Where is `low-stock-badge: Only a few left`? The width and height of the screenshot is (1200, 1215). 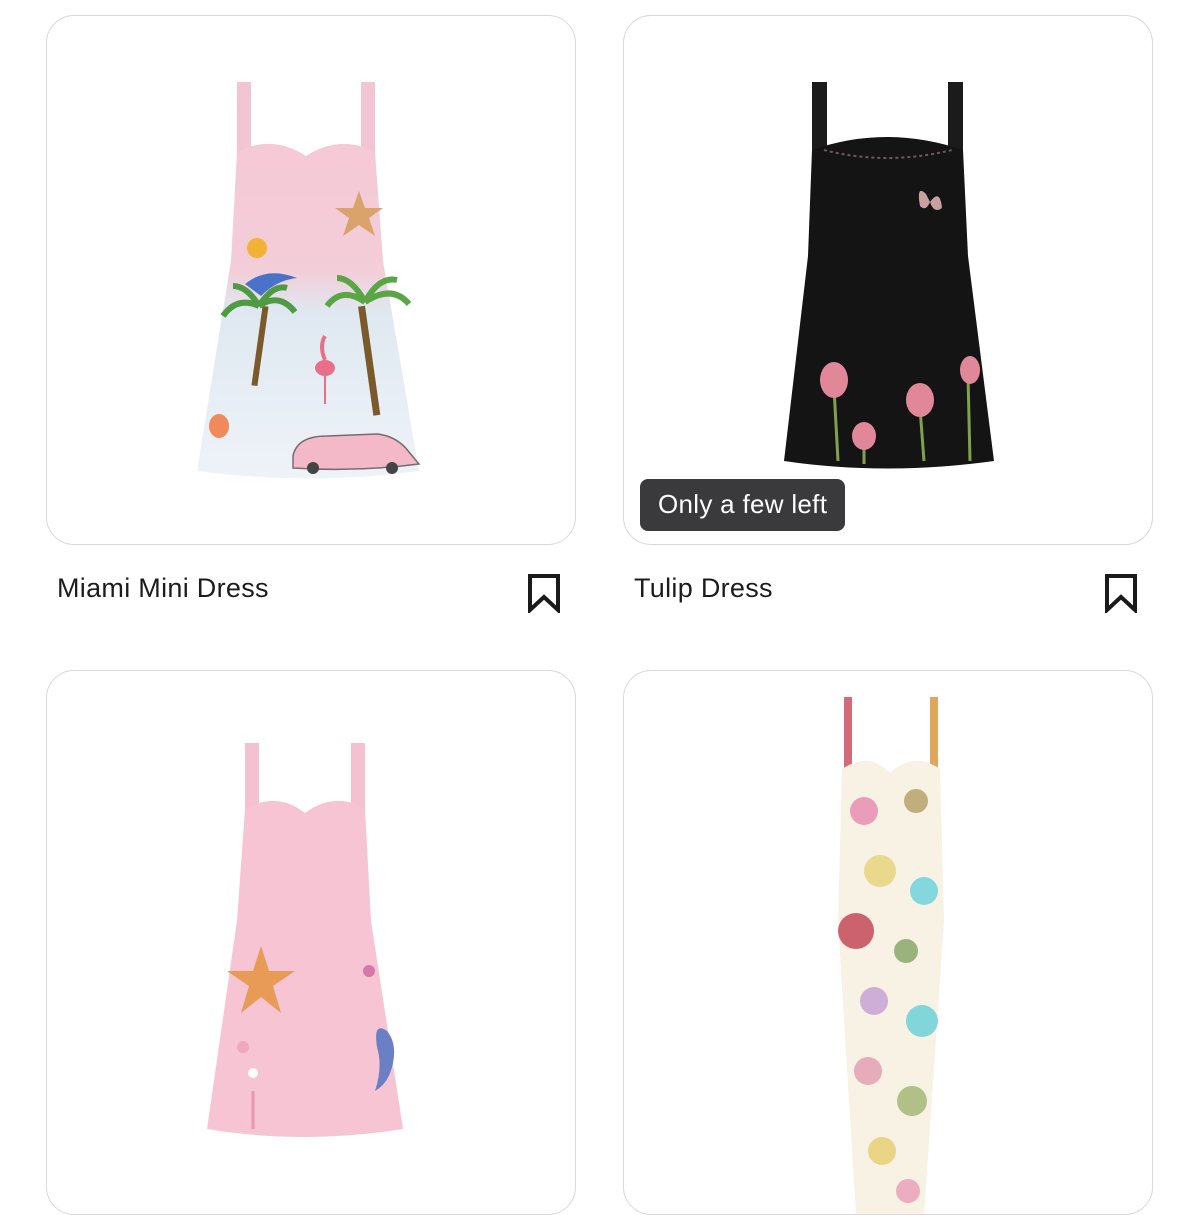 low-stock-badge: Only a few left is located at coordinates (743, 505).